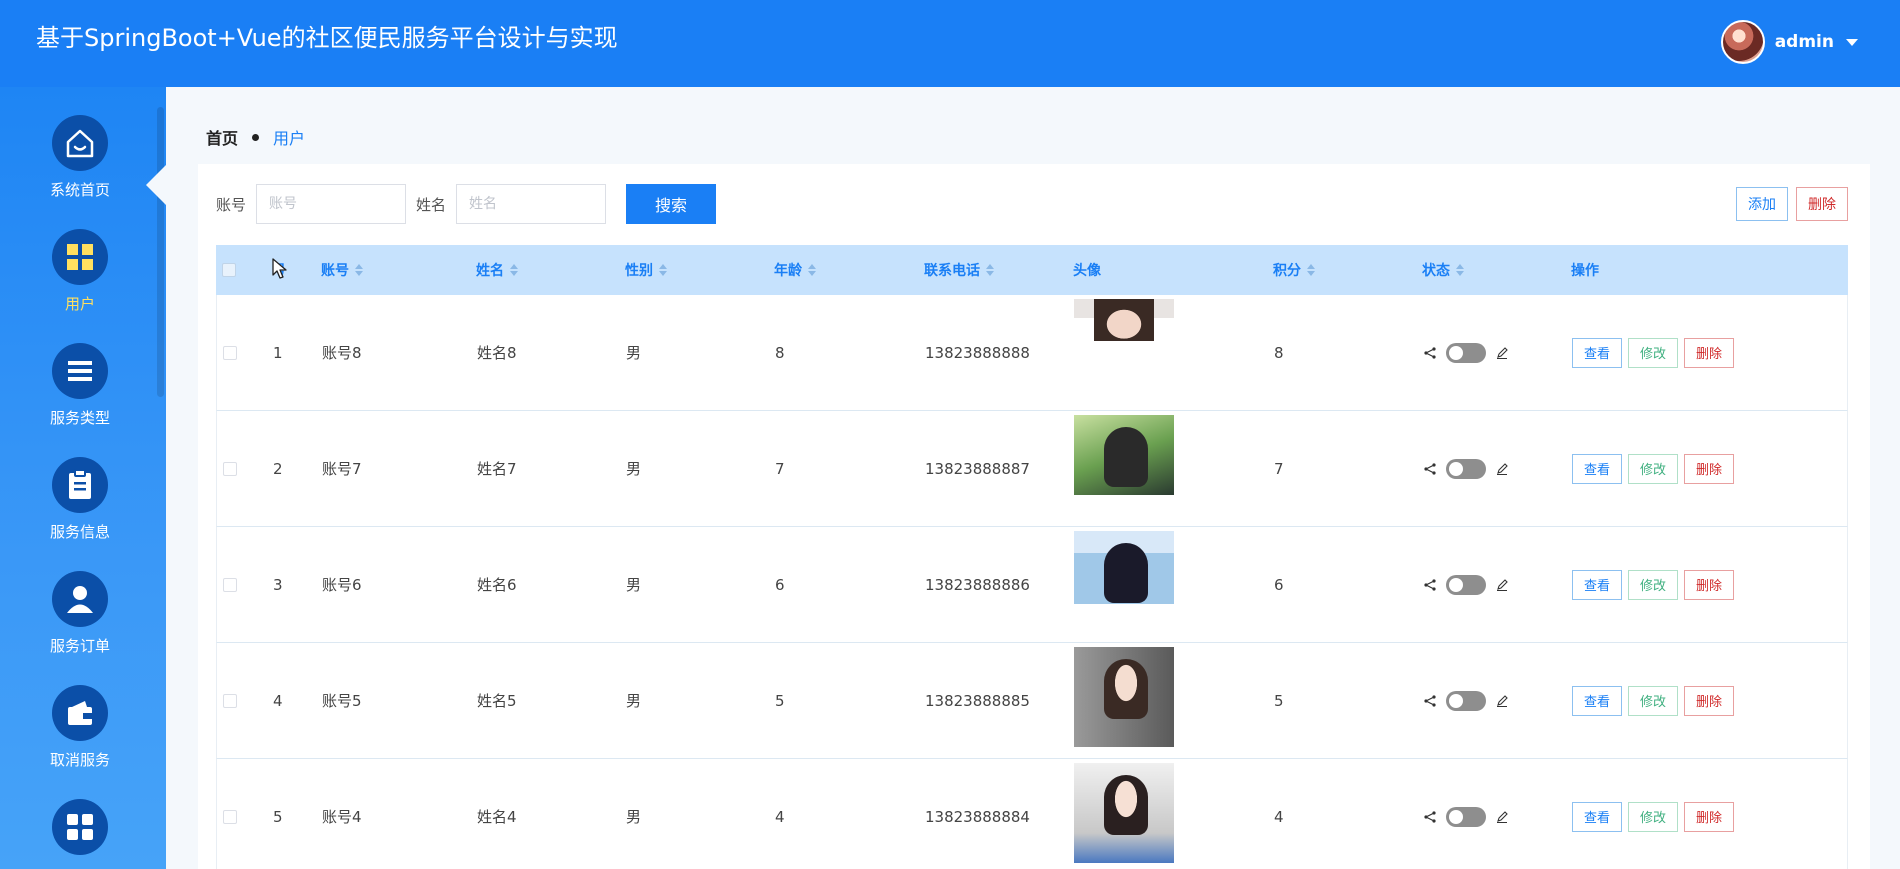 The image size is (1900, 869). I want to click on sidebar-item-service-type: 服务类型, so click(80, 398).